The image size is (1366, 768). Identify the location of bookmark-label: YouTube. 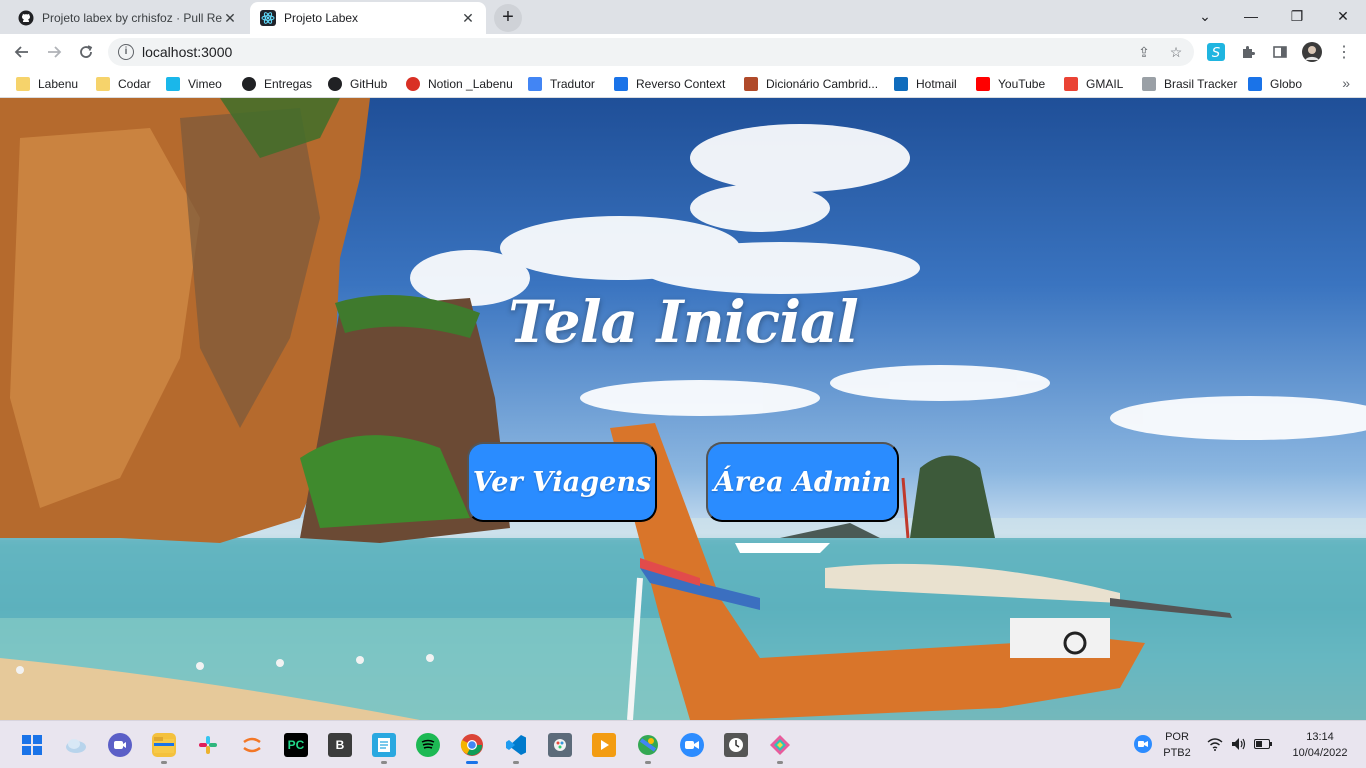
(1022, 84).